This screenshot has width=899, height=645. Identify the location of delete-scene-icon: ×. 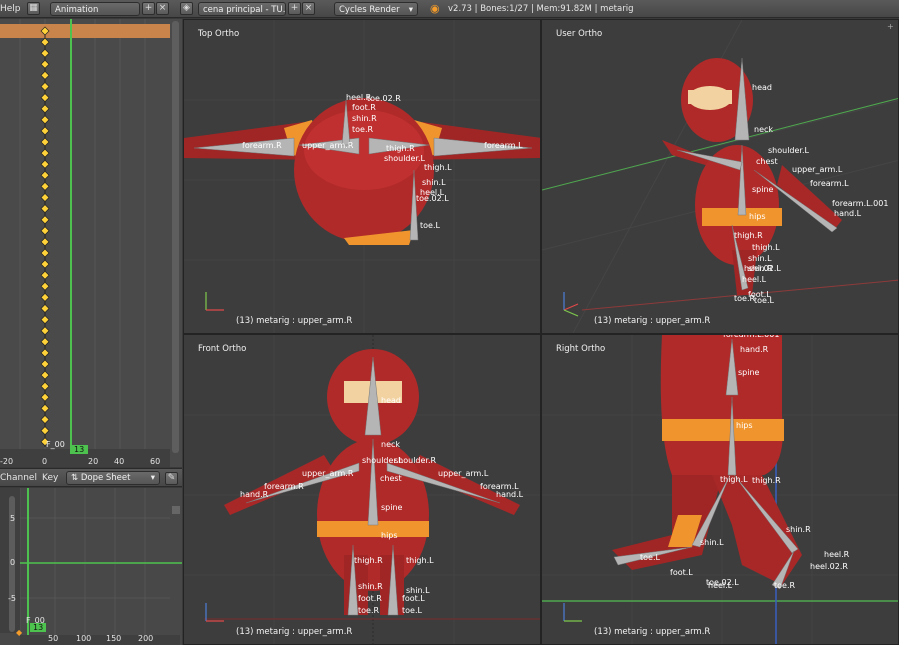
(308, 8).